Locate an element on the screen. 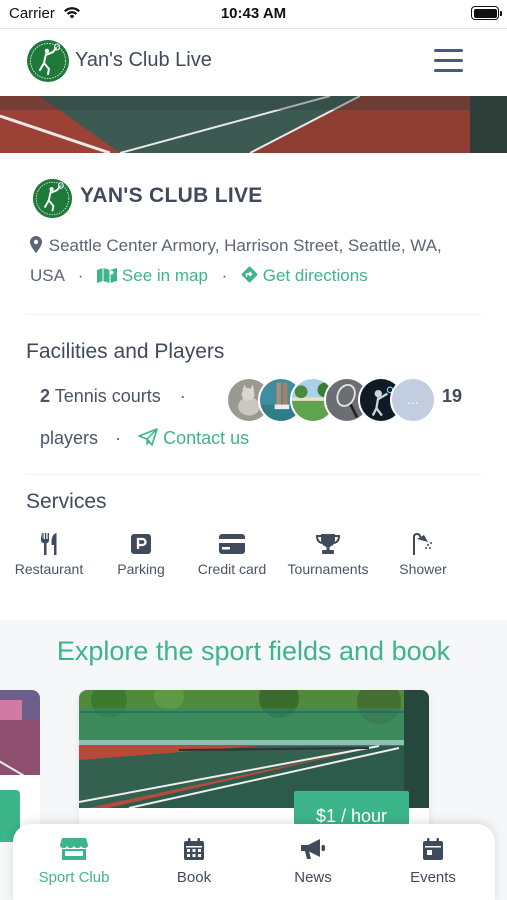  clock: 10:43 AM is located at coordinates (253, 13).